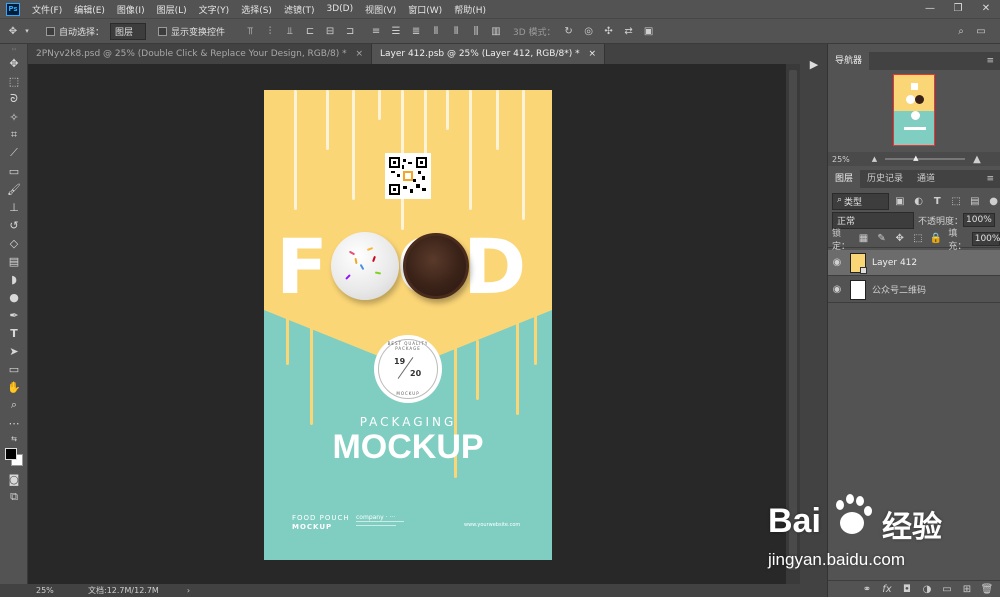 The height and width of the screenshot is (597, 1000). Describe the element at coordinates (14, 297) in the screenshot. I see `dodge-tool-icon: ●` at that location.